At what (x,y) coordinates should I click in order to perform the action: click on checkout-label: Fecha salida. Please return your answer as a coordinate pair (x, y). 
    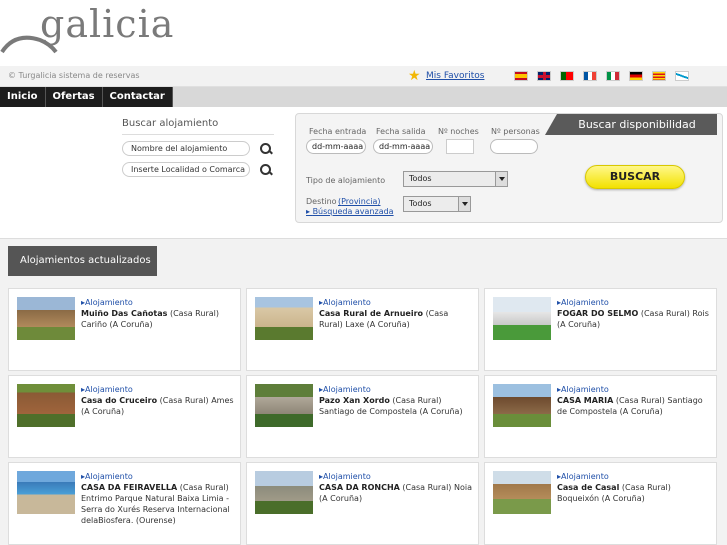
    Looking at the image, I should click on (401, 131).